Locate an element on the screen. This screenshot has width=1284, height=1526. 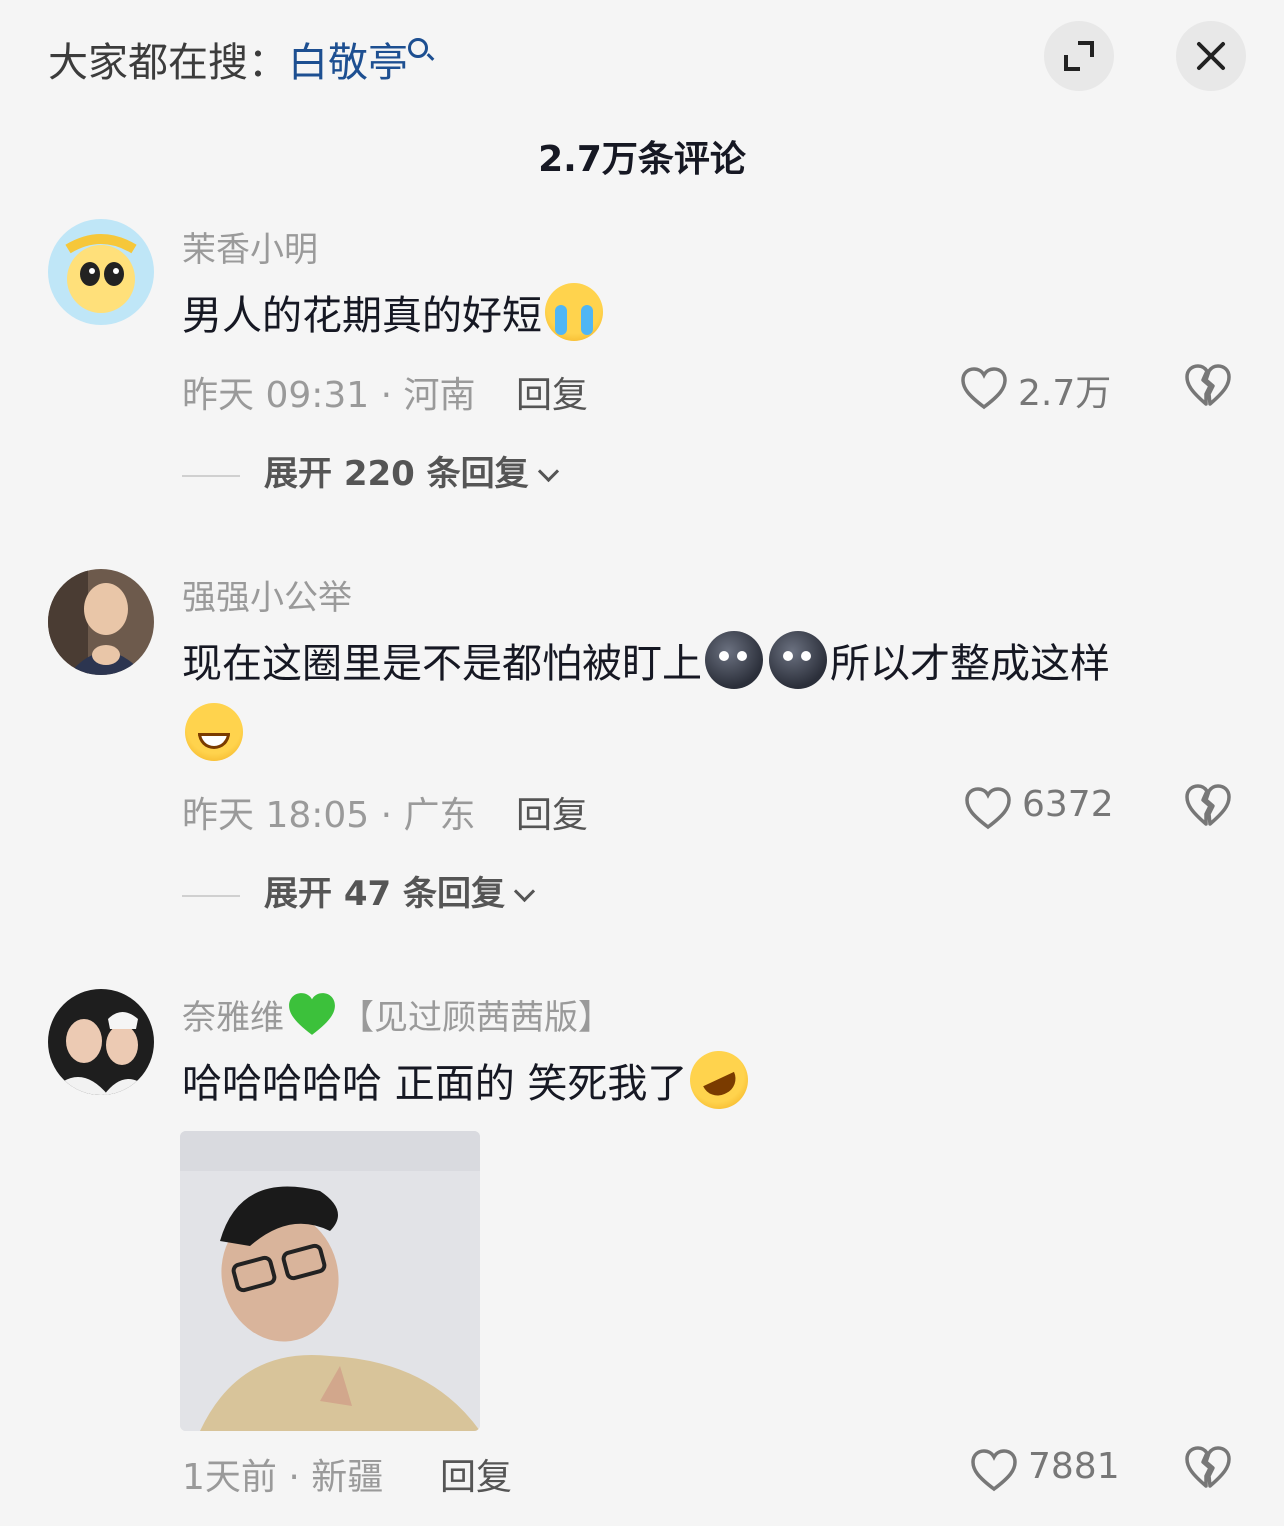
time-location: 1天前 · 新疆 is located at coordinates (283, 1477).